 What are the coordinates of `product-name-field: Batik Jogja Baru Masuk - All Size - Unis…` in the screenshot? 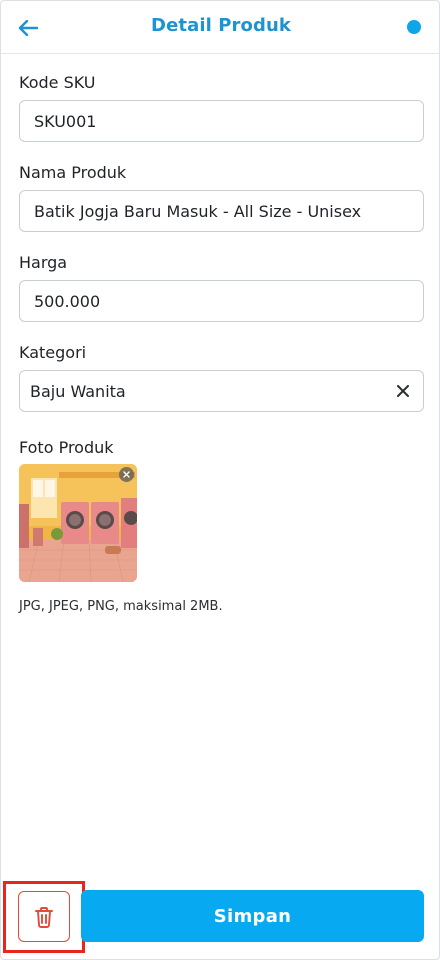 It's located at (221, 211).